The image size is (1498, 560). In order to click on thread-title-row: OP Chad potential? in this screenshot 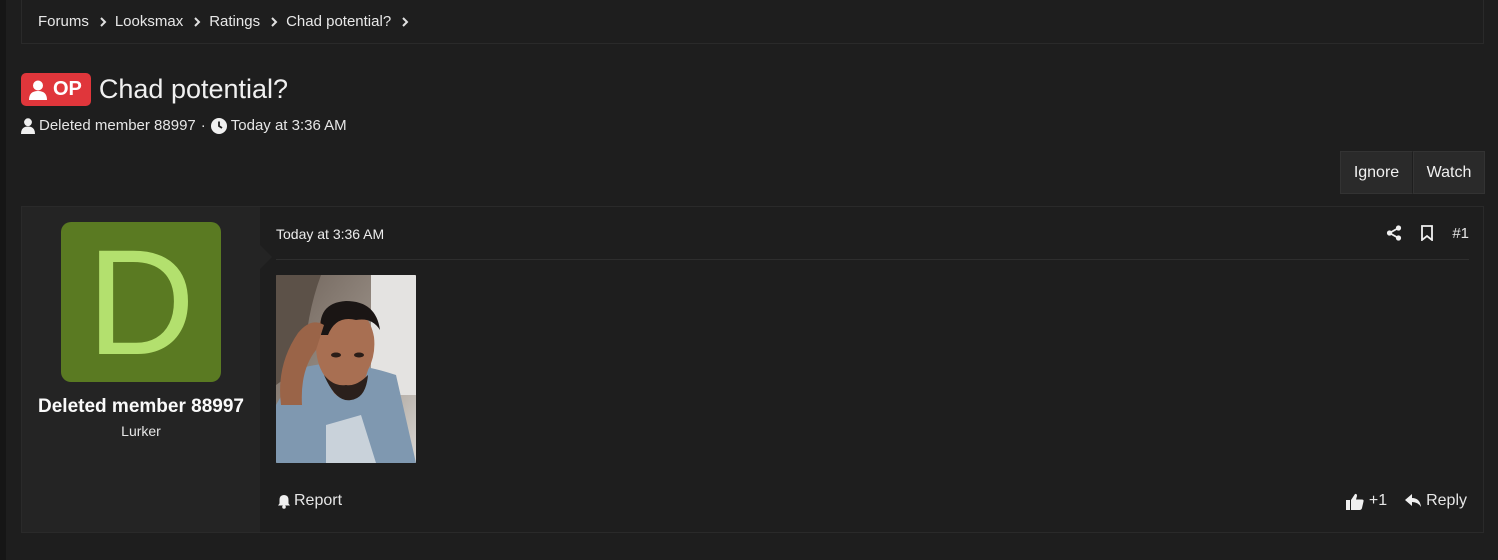, I will do `click(154, 89)`.